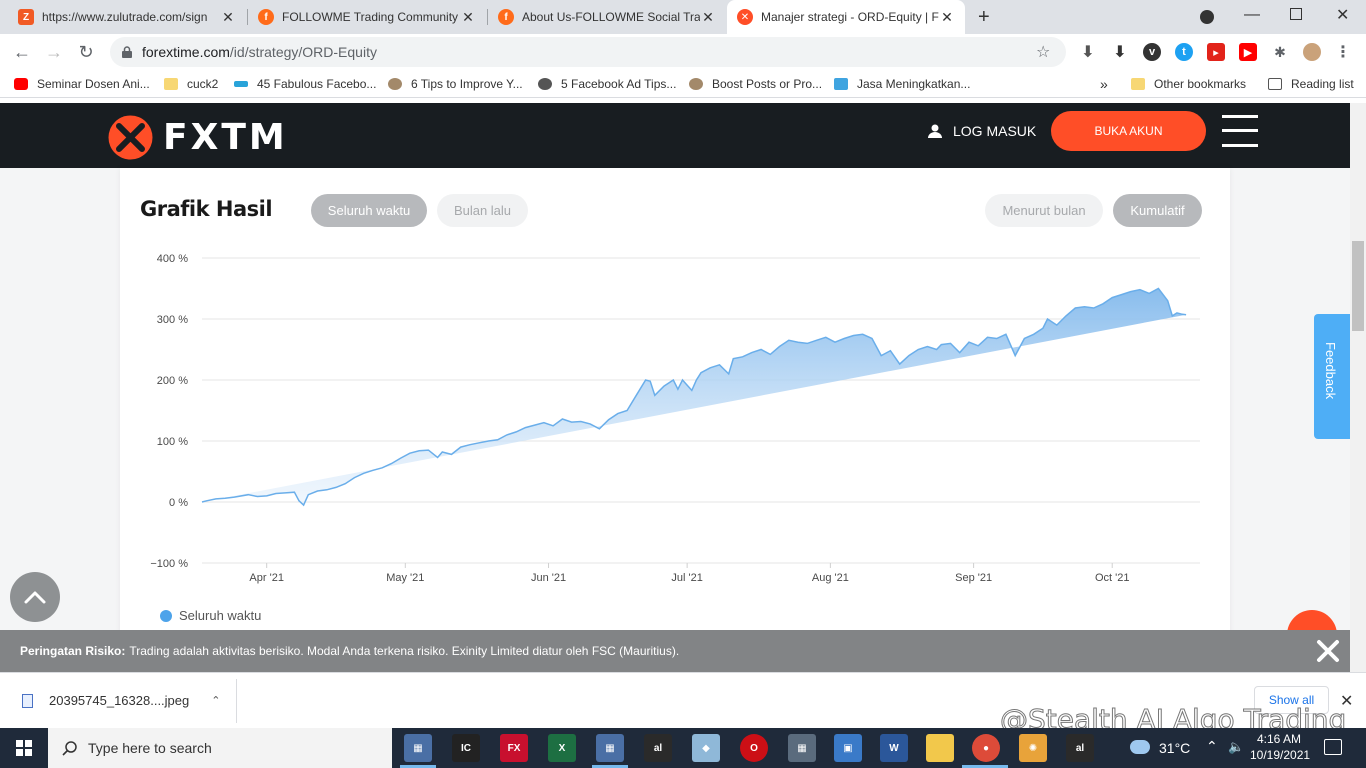 This screenshot has height=768, width=1366. What do you see at coordinates (1296, 14) in the screenshot?
I see `restore-icon` at bounding box center [1296, 14].